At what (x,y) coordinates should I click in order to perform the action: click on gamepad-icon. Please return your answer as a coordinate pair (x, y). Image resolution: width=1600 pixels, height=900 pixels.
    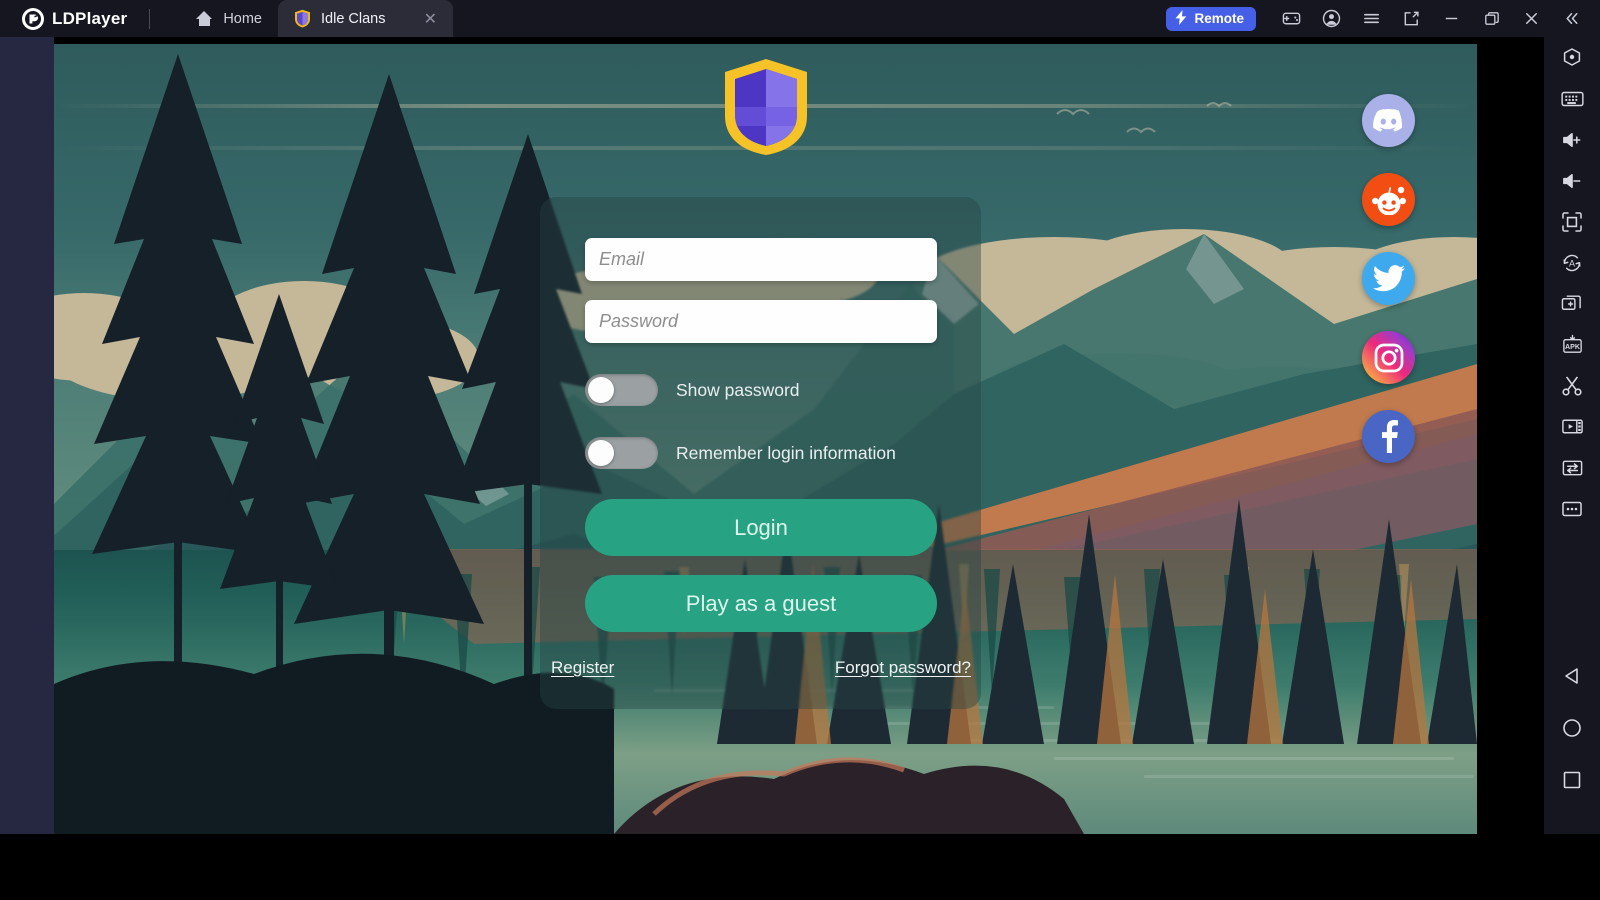
    Looking at the image, I should click on (1291, 18).